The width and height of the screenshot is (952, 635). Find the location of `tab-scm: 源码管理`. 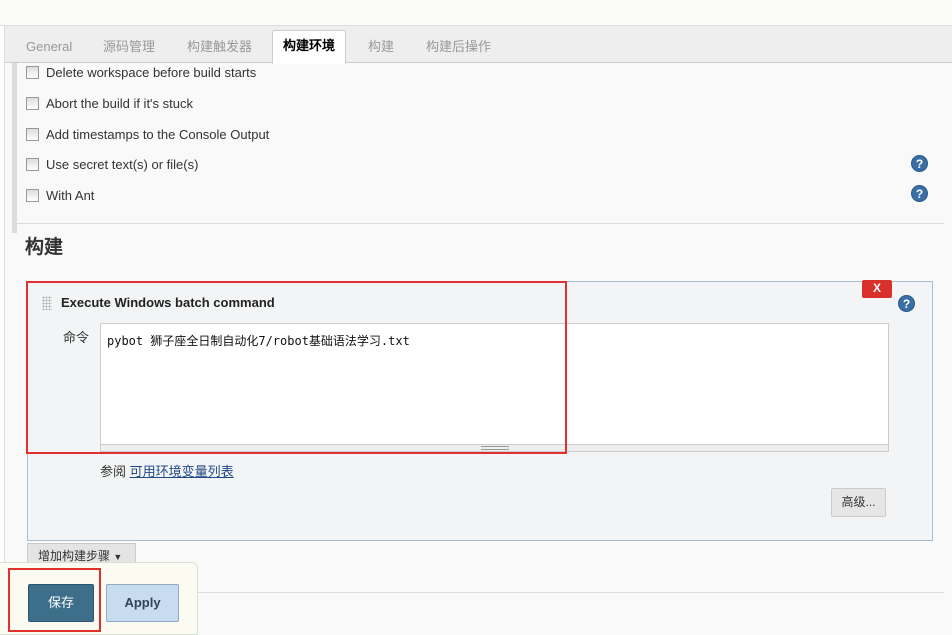

tab-scm: 源码管理 is located at coordinates (129, 48).